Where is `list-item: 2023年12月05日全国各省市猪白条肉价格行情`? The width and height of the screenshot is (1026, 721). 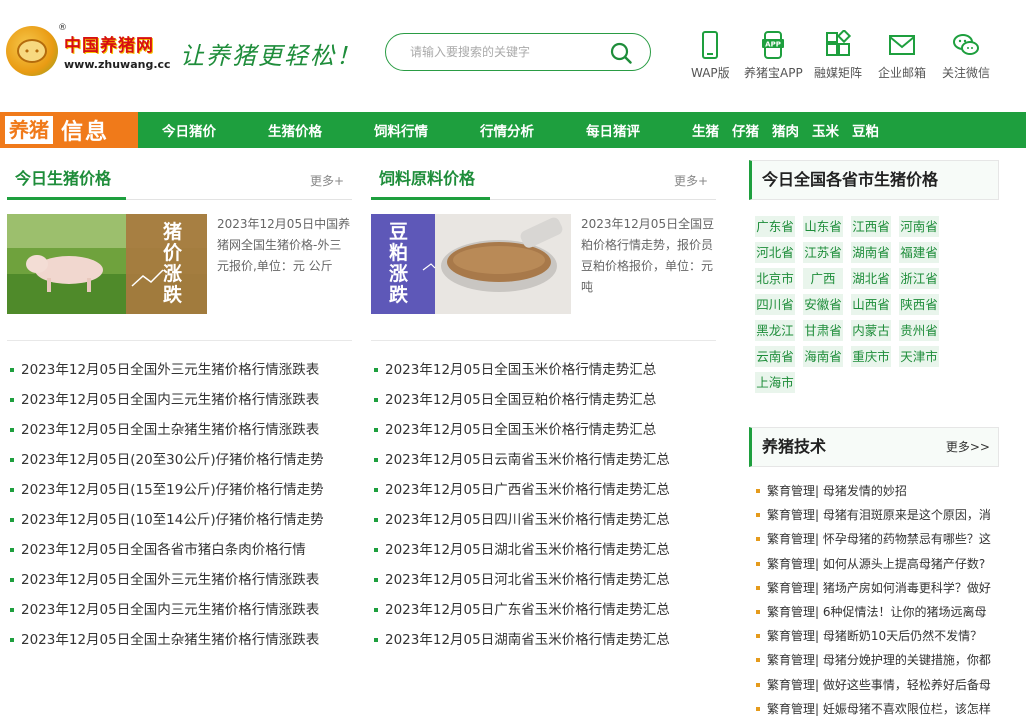 list-item: 2023年12月05日全国各省市猪白条肉价格行情 is located at coordinates (179, 550).